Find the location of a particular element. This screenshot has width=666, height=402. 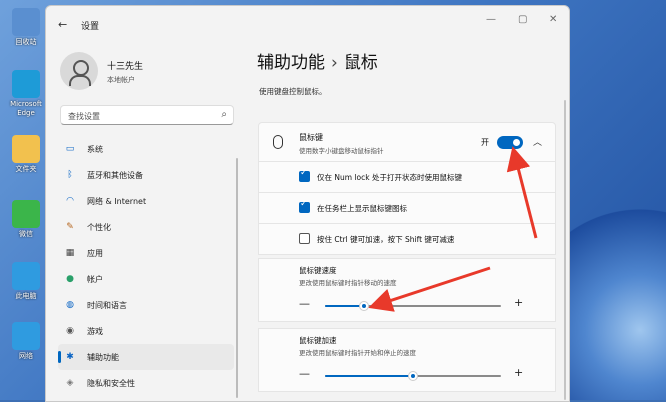

desktop-icon: 回收站 is located at coordinates (26, 27).